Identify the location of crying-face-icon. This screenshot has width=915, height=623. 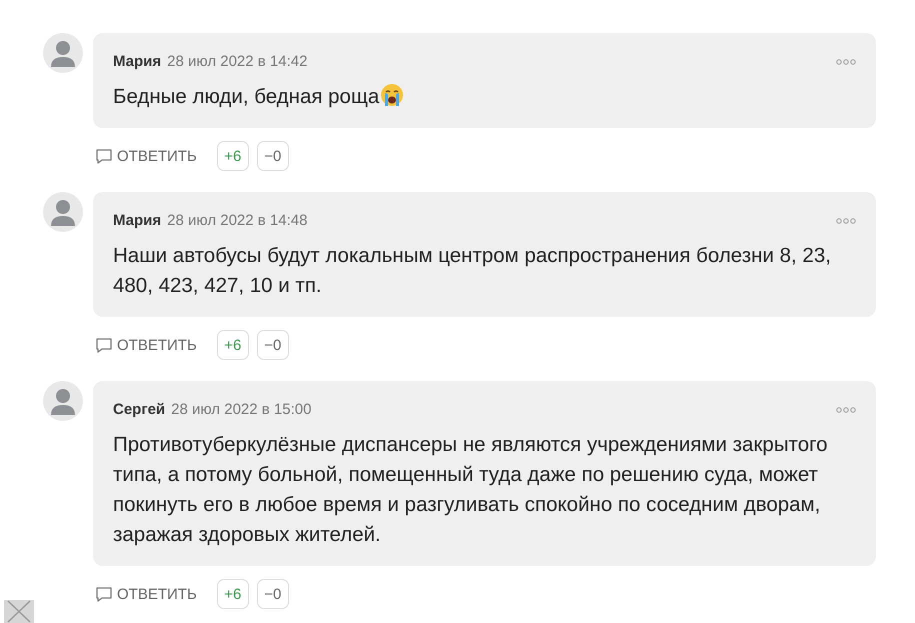
(392, 95).